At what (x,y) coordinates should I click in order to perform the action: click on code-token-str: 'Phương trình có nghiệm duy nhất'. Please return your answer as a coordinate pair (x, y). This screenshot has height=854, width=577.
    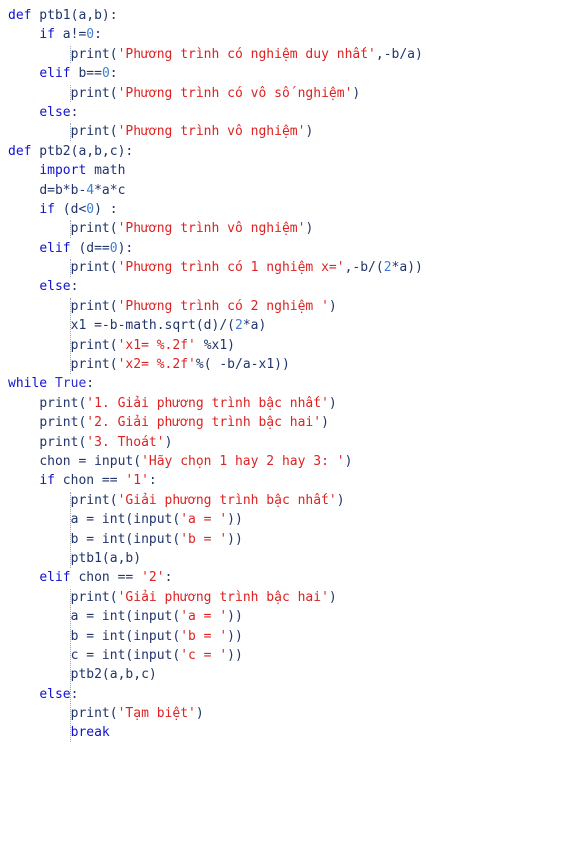
    Looking at the image, I should click on (246, 54).